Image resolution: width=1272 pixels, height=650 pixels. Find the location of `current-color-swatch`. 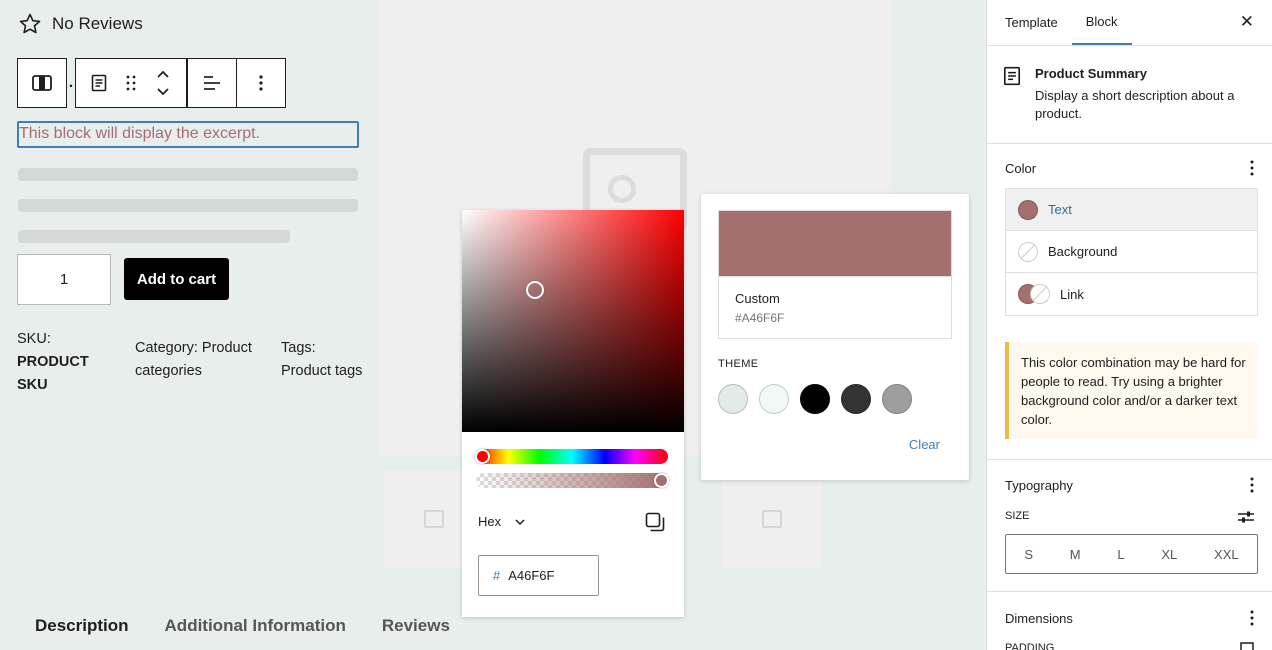

current-color-swatch is located at coordinates (835, 243).